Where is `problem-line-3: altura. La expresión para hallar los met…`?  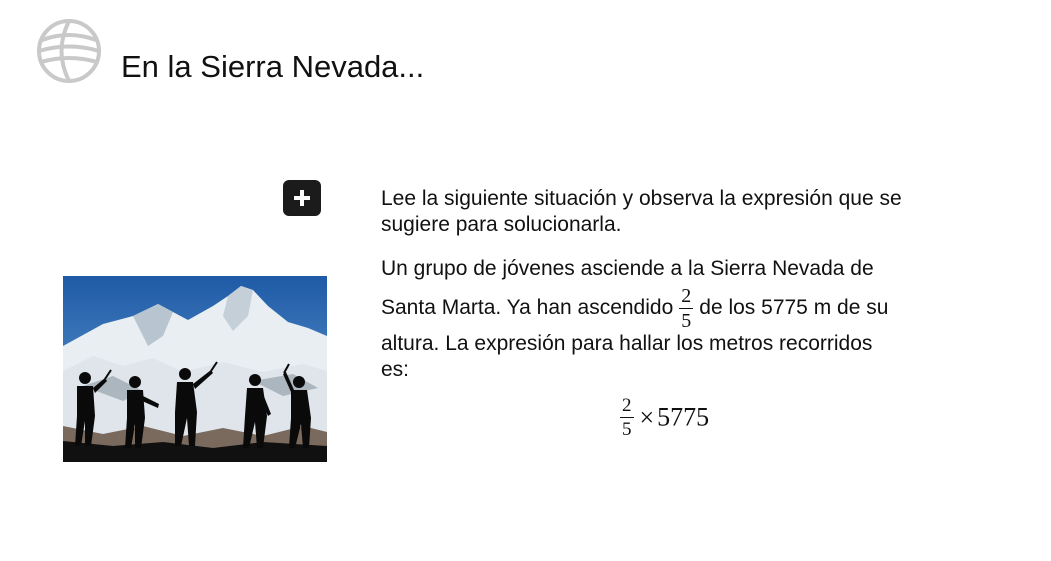 problem-line-3: altura. La expresión para hallar los met… is located at coordinates (627, 343).